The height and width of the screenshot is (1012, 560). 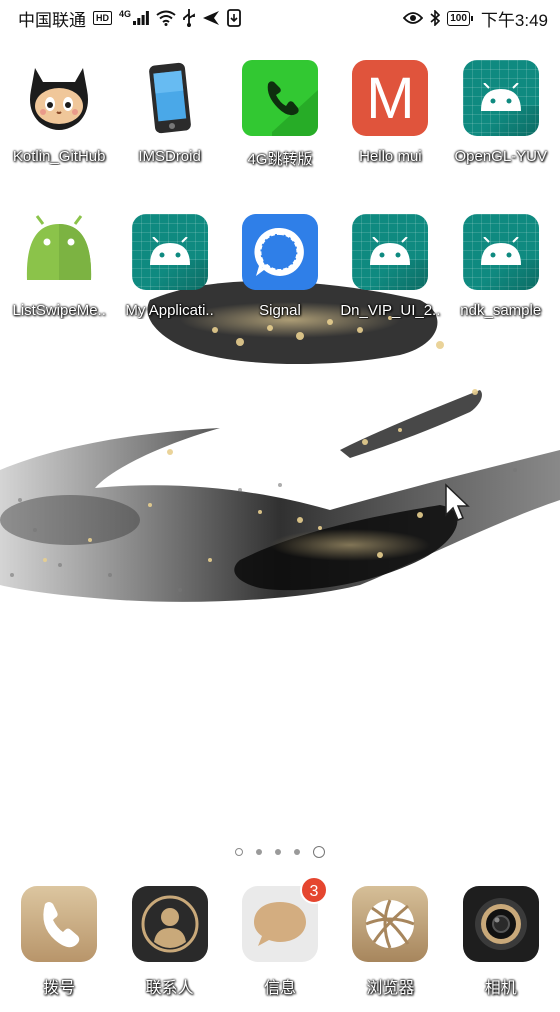 What do you see at coordinates (390, 924) in the screenshot?
I see `browser-globe-icon` at bounding box center [390, 924].